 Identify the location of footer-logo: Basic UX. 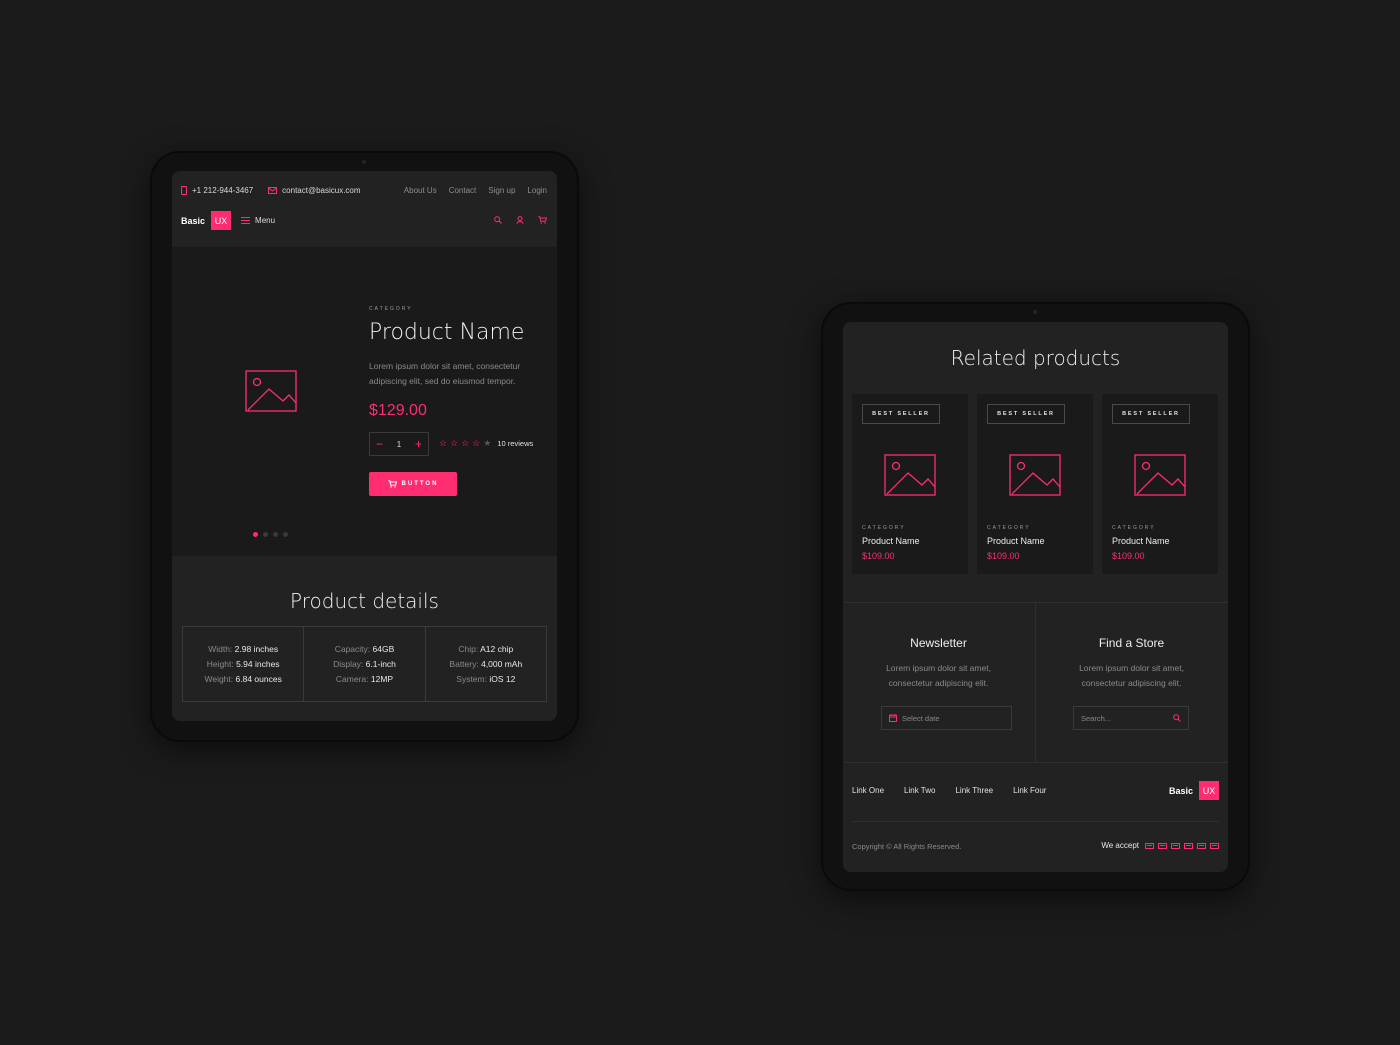
(1194, 790).